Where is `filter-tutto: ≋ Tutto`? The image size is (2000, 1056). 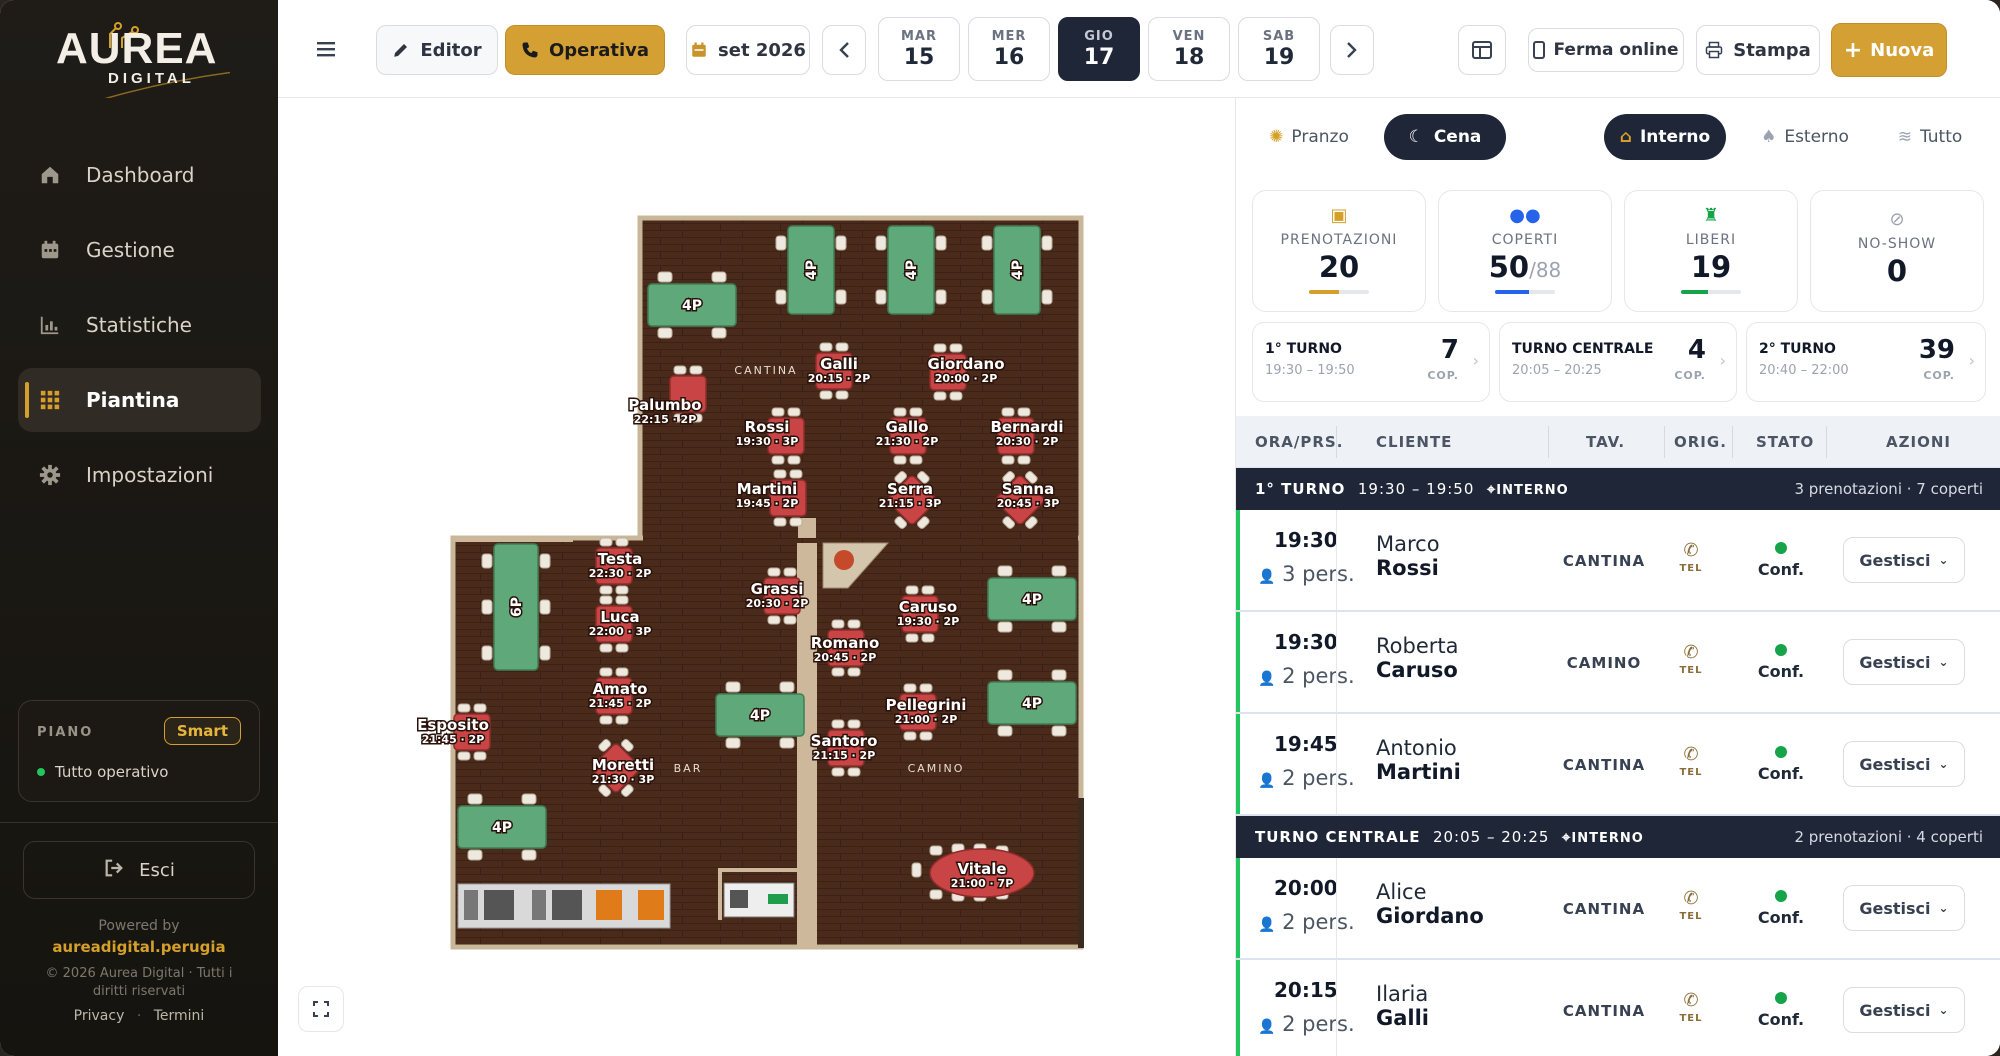 filter-tutto: ≋ Tutto is located at coordinates (1930, 137).